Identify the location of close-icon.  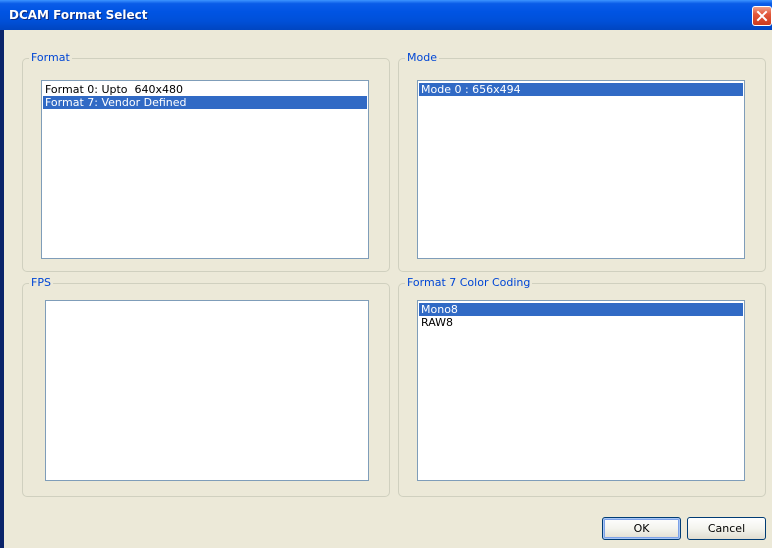
(762, 16).